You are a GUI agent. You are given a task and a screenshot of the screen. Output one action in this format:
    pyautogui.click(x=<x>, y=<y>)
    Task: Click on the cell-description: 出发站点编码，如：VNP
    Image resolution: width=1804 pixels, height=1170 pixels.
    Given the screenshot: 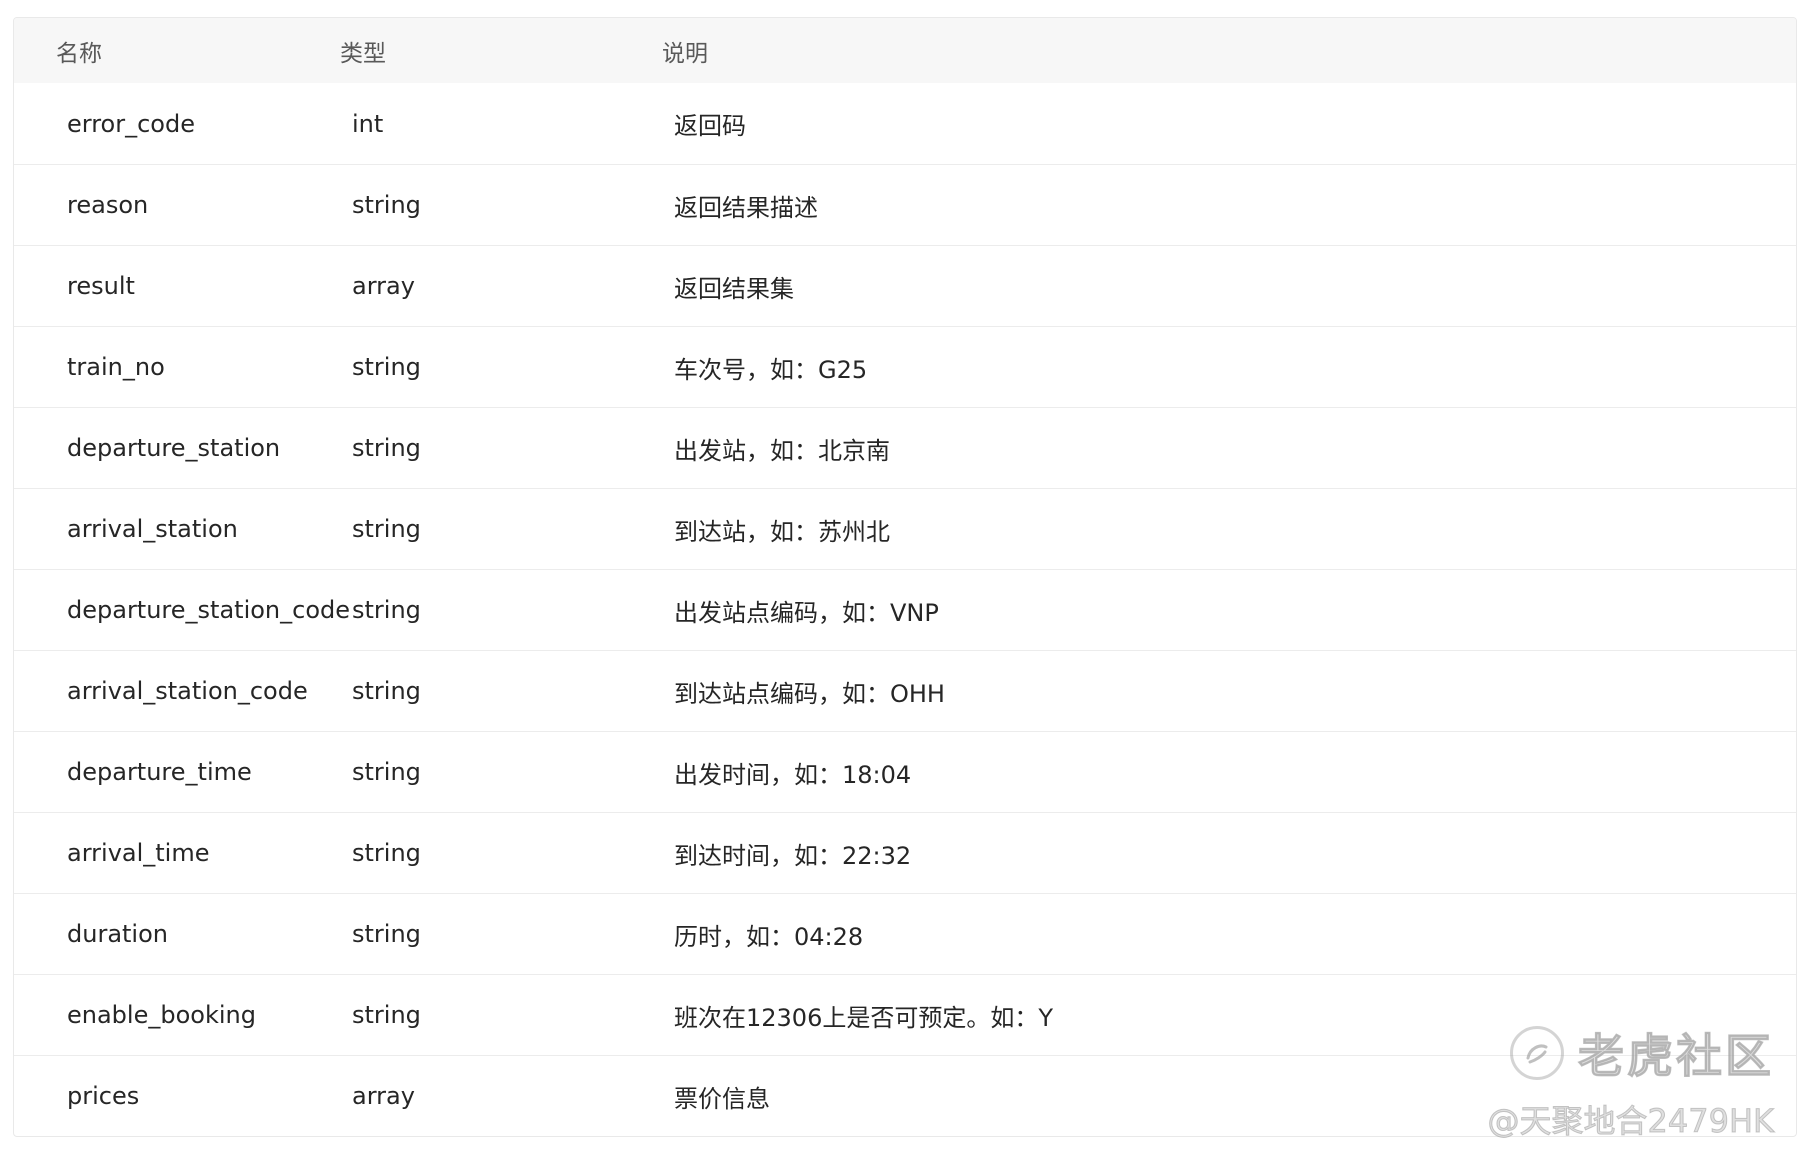 What is the action you would take?
    pyautogui.click(x=806, y=612)
    